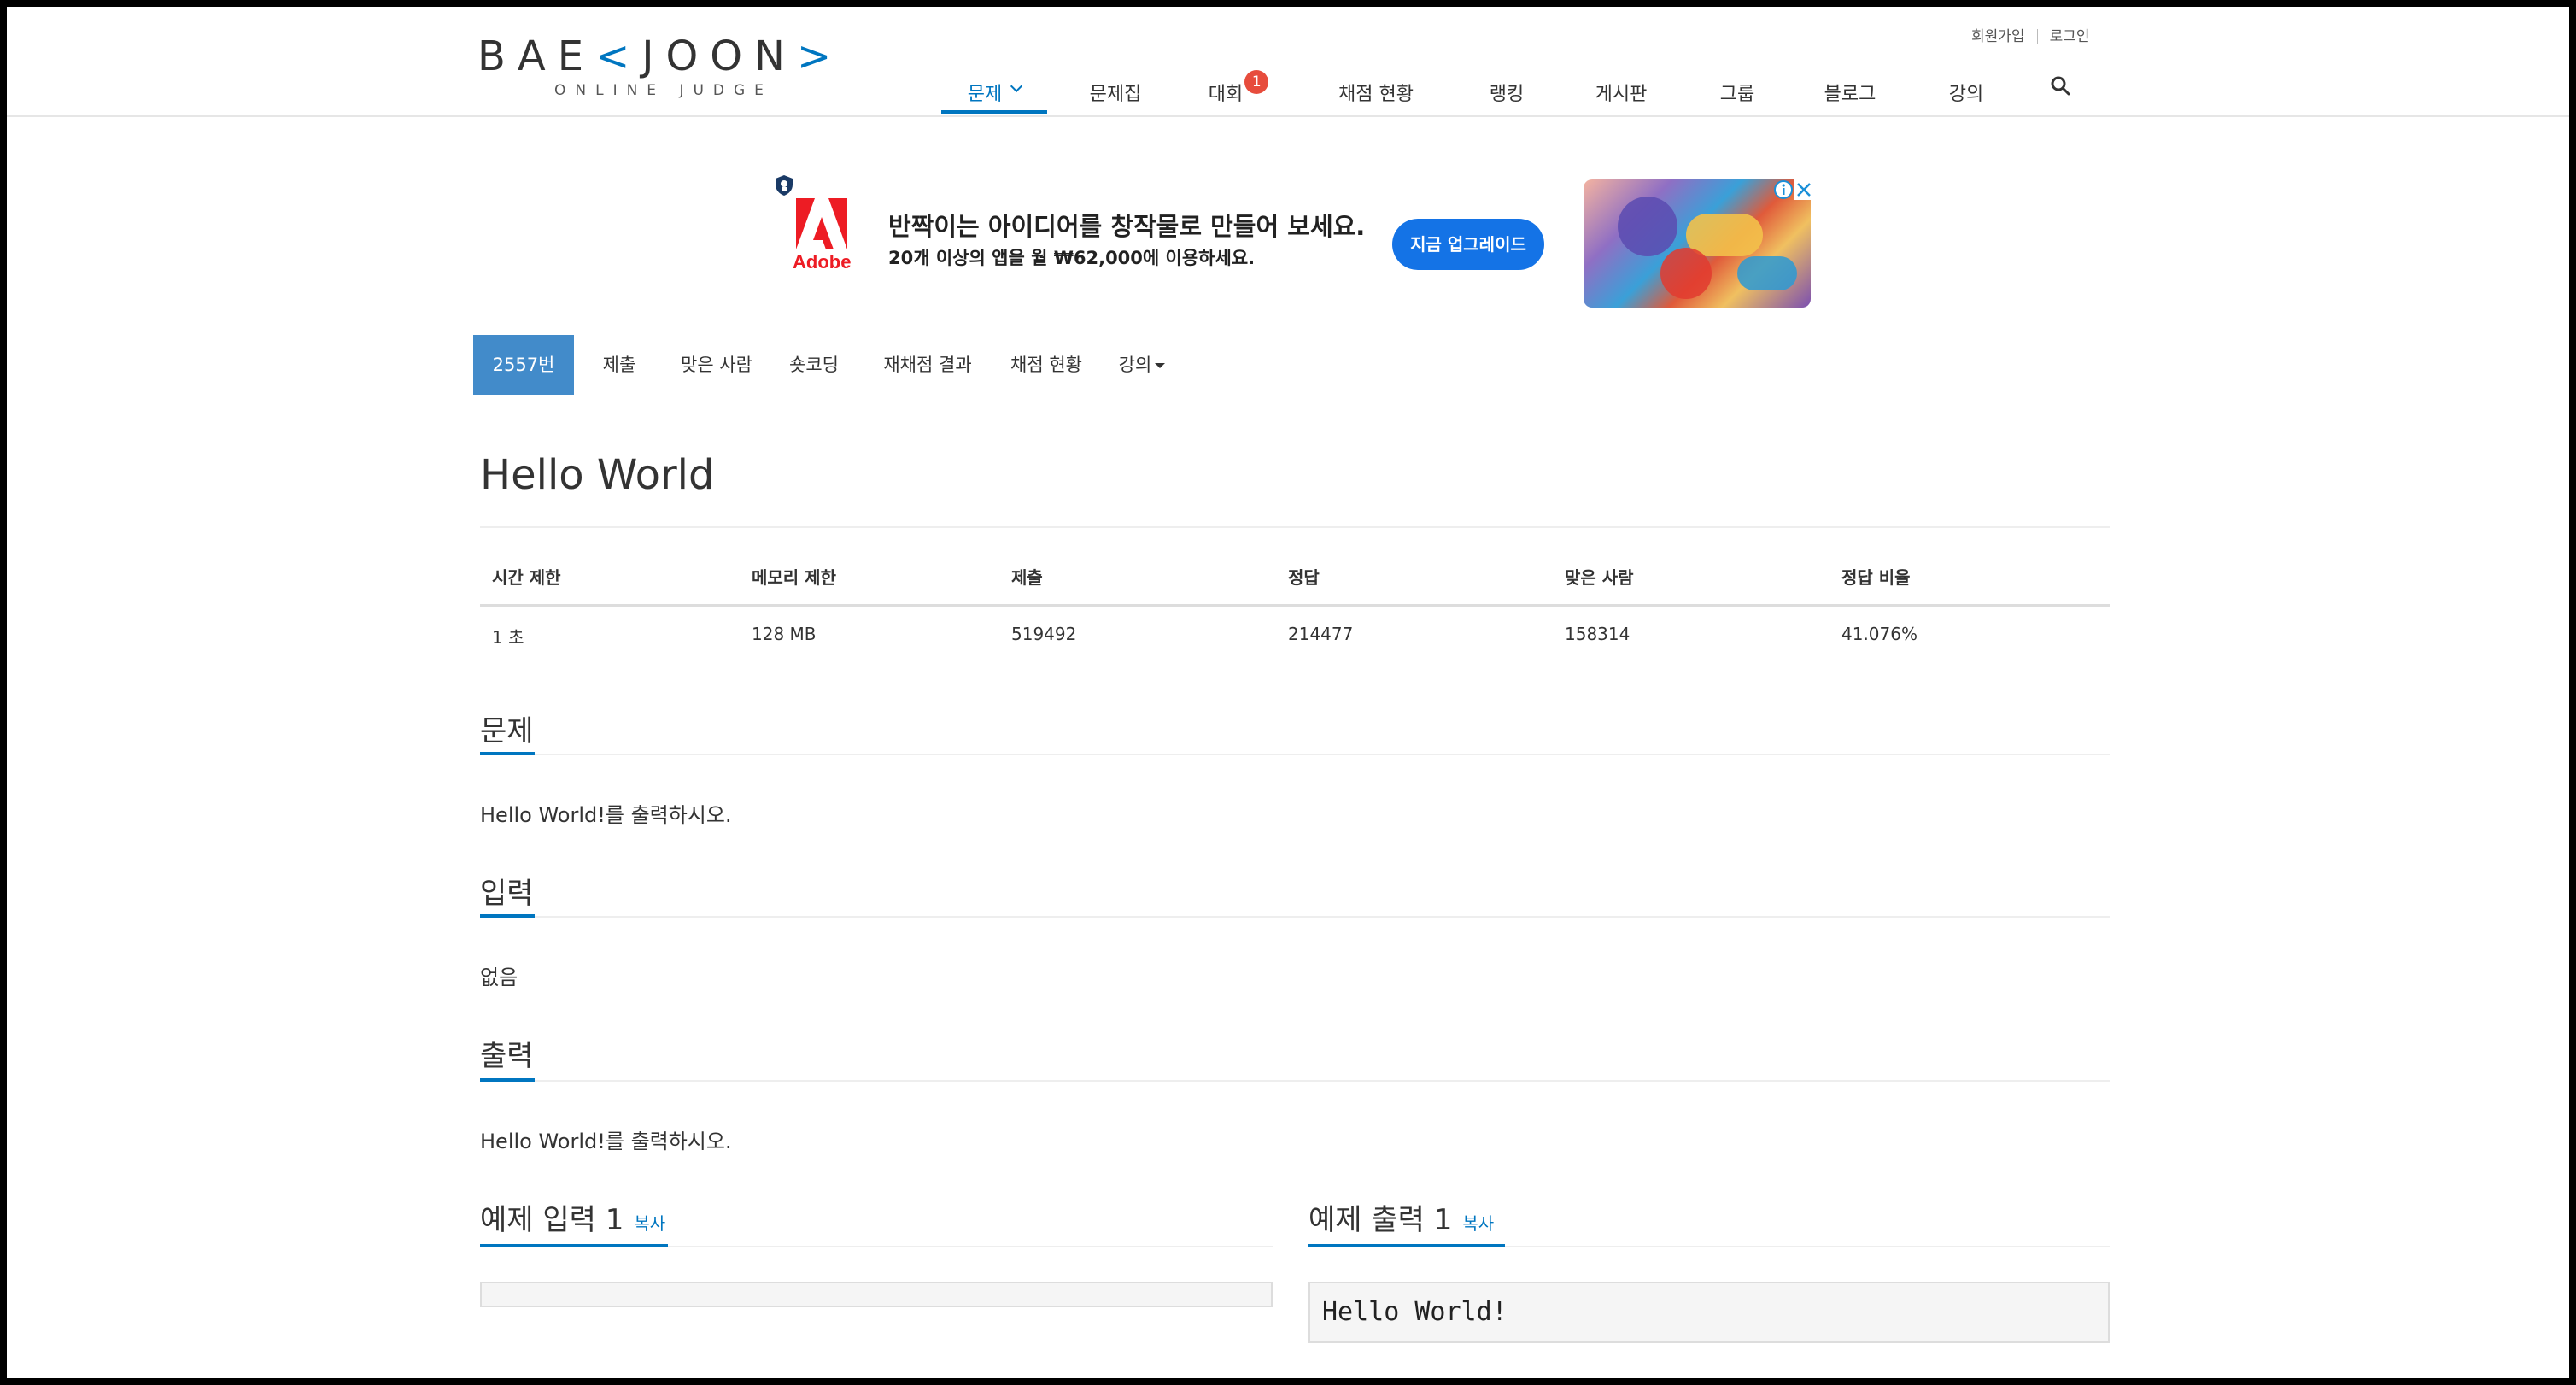 The width and height of the screenshot is (2576, 1385). Describe the element at coordinates (2037, 36) in the screenshot. I see `link-divider` at that location.